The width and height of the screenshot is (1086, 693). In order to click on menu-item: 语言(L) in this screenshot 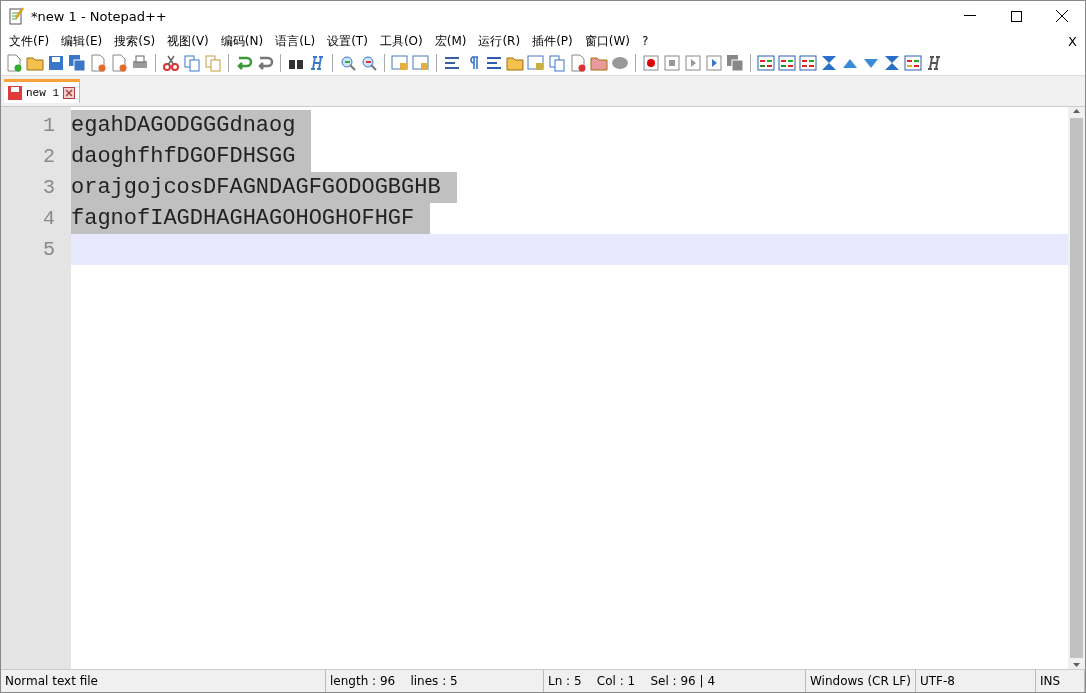, I will do `click(295, 41)`.